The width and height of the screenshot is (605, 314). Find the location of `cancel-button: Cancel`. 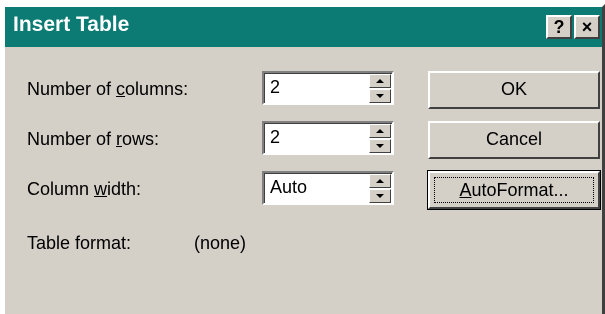

cancel-button: Cancel is located at coordinates (514, 140).